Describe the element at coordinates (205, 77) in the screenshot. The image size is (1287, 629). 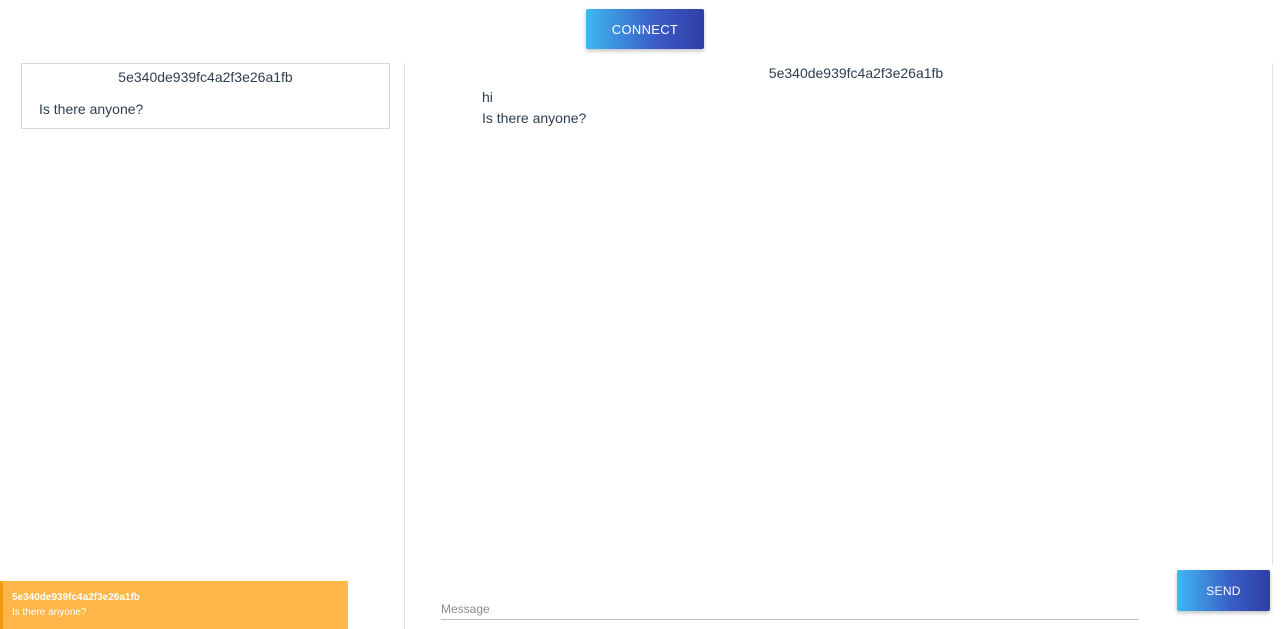
I see `conversation-id: 5e340de939fc4a2f3e26a1fb` at that location.